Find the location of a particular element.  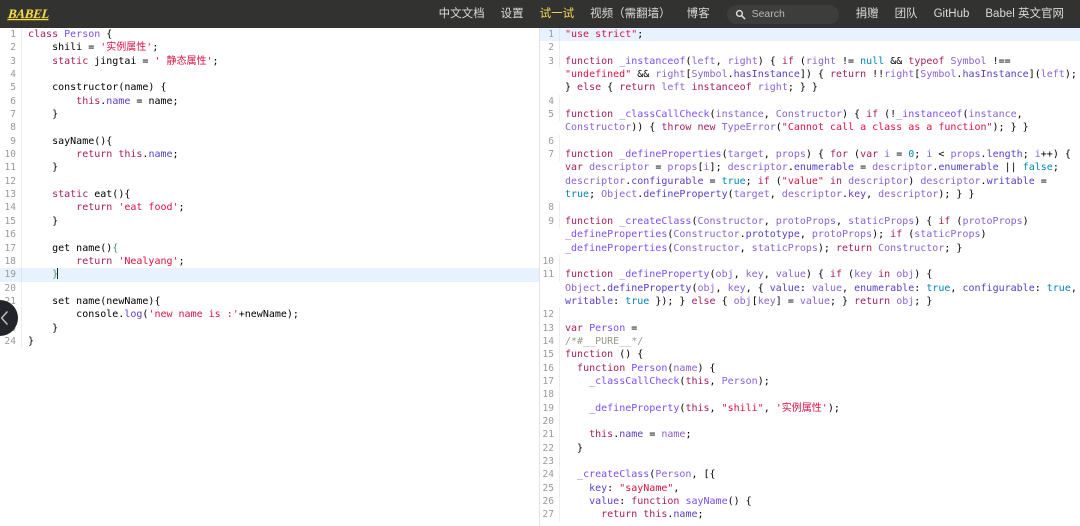

output-code-line: 15 function () { is located at coordinates (810, 355).